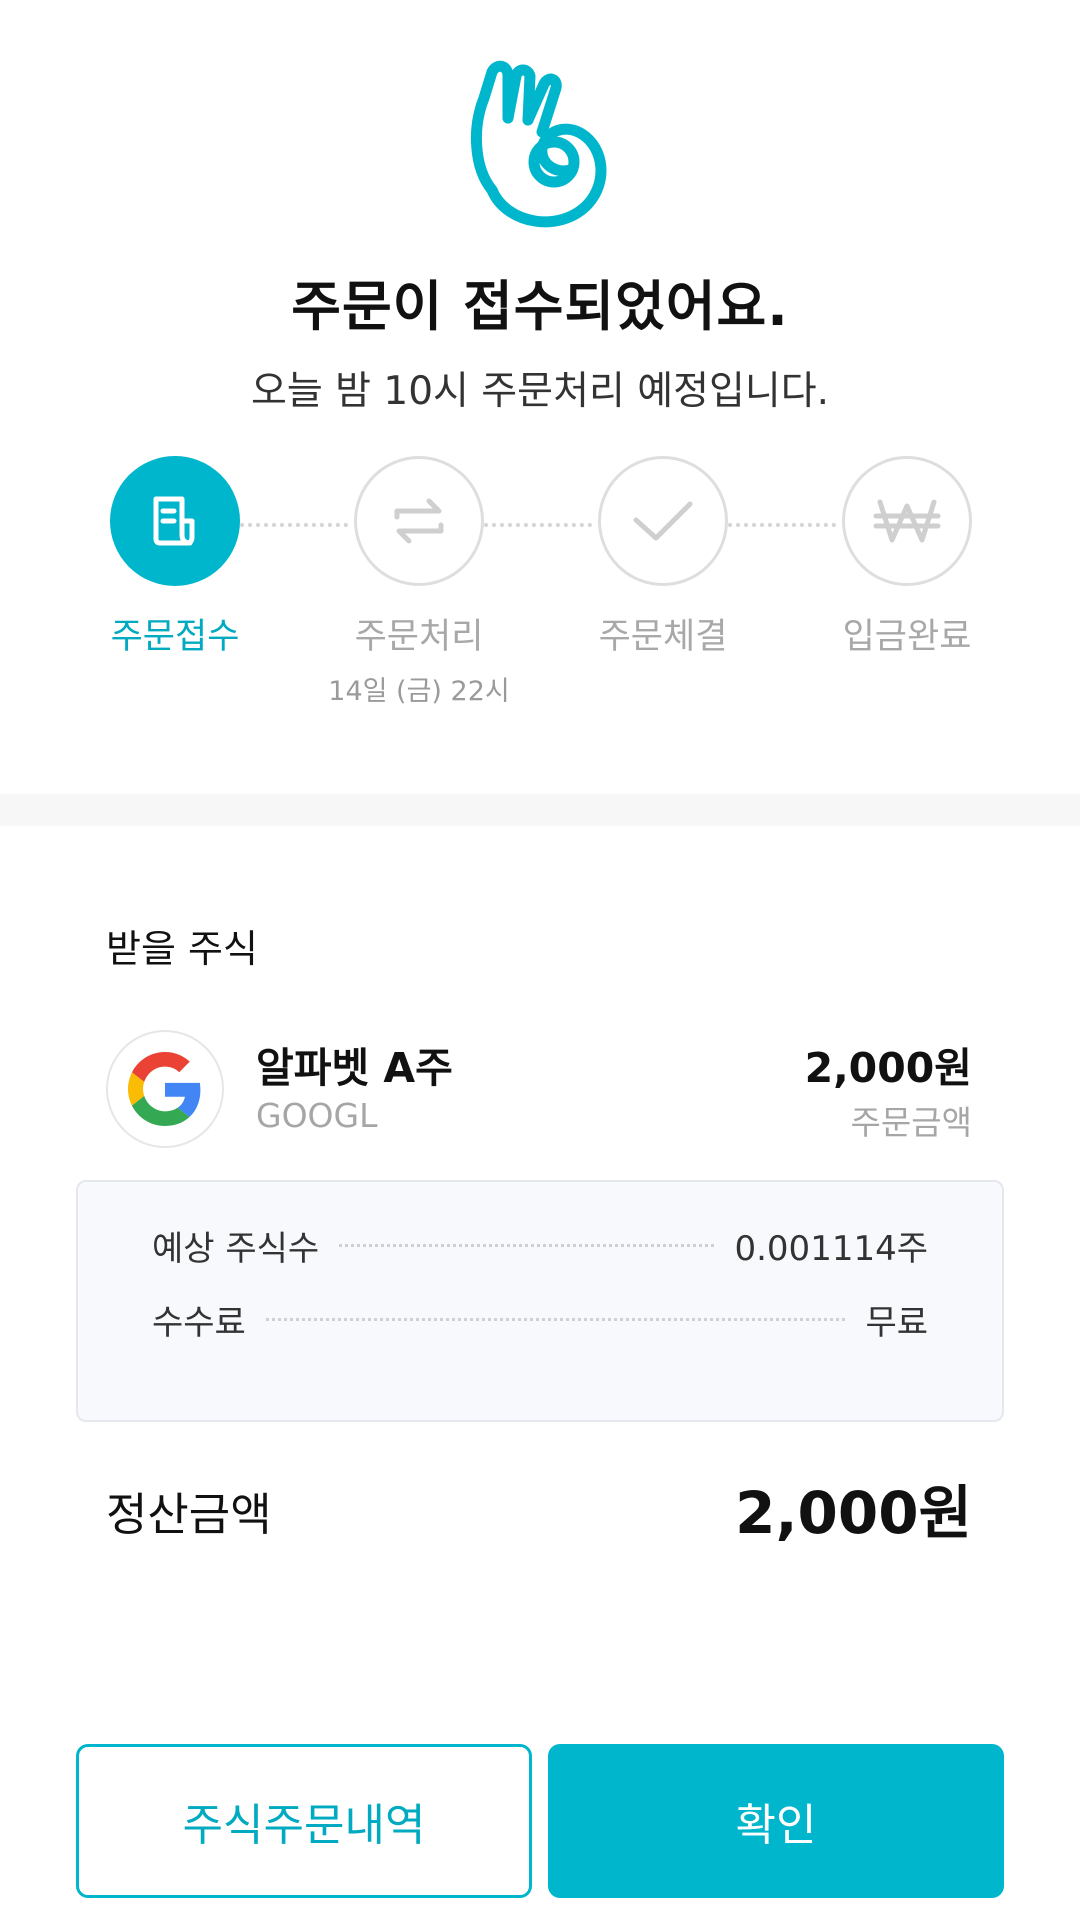 The image size is (1080, 1920). Describe the element at coordinates (354, 1068) in the screenshot. I see `stock-name: 알파벳 A주` at that location.